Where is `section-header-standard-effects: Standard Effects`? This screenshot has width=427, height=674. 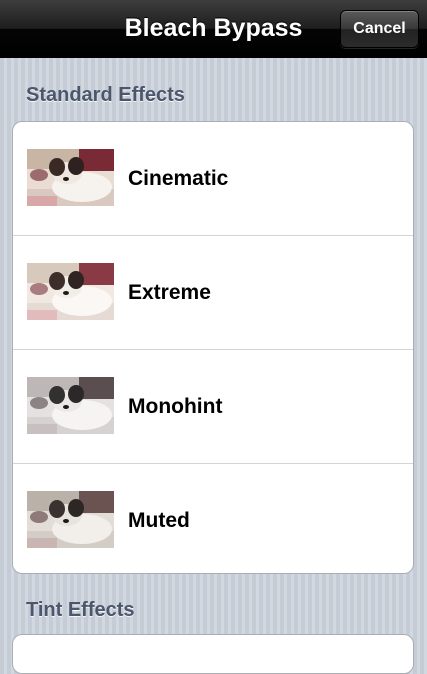
section-header-standard-effects: Standard Effects is located at coordinates (105, 95).